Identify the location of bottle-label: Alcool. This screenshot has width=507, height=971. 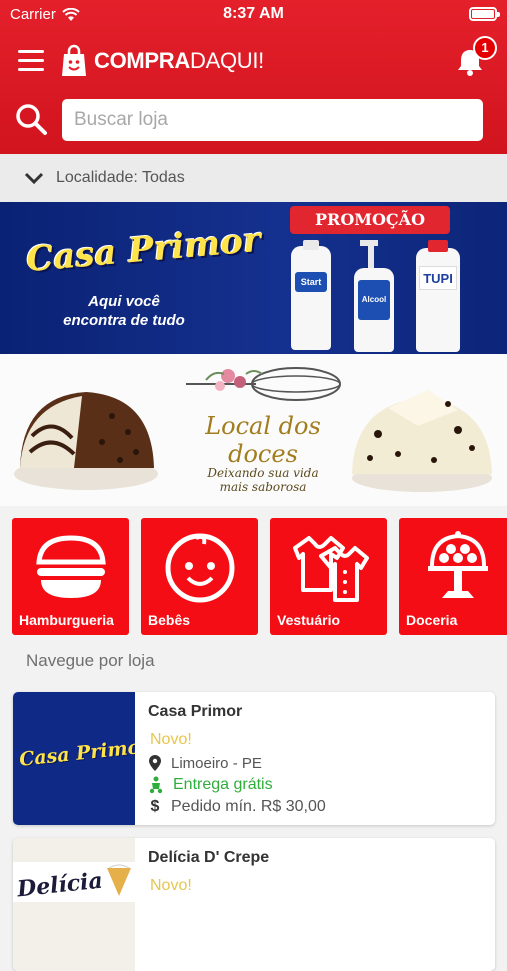
(374, 300).